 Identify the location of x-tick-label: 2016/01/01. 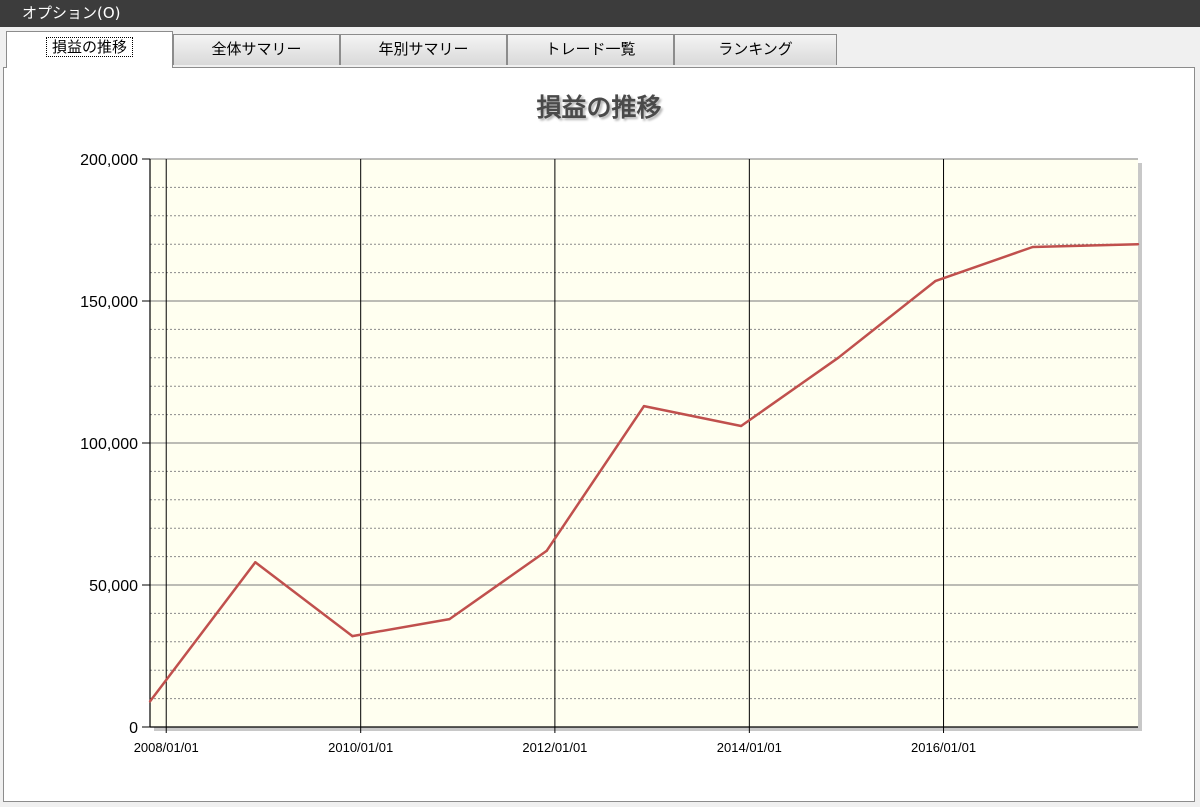
(943, 747).